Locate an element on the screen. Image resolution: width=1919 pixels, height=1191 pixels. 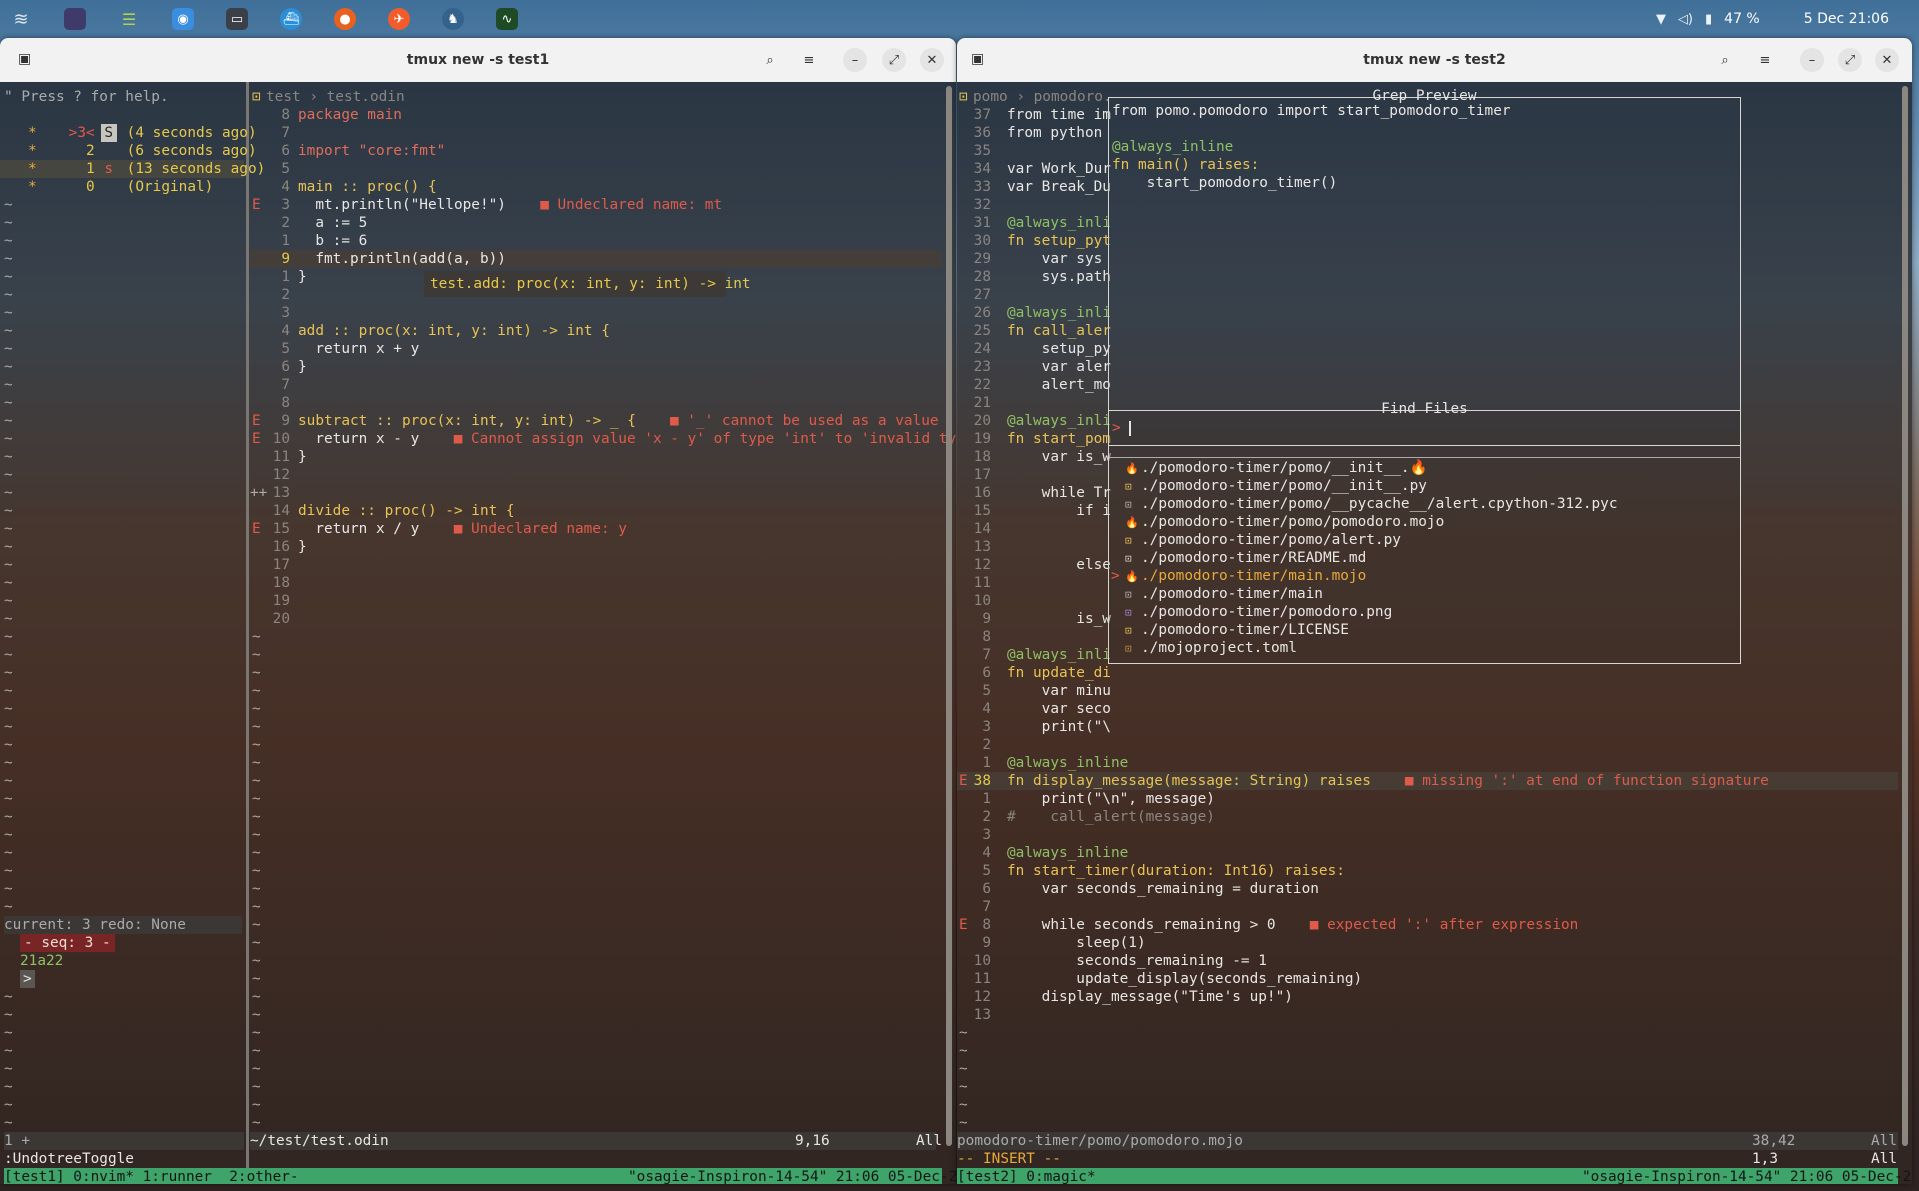
docker-icon: ⛴ is located at coordinates (291, 19).